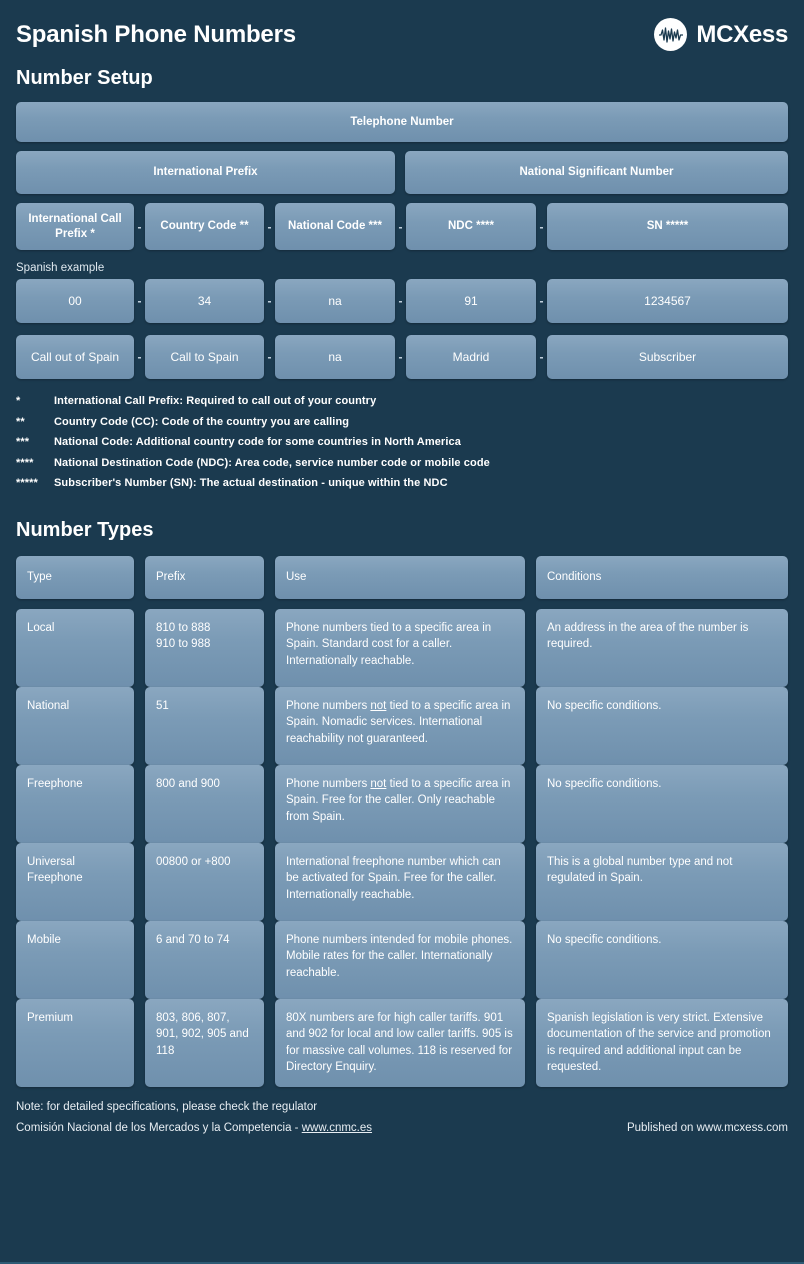  What do you see at coordinates (204, 301) in the screenshot?
I see `example-value-country-code: 34` at bounding box center [204, 301].